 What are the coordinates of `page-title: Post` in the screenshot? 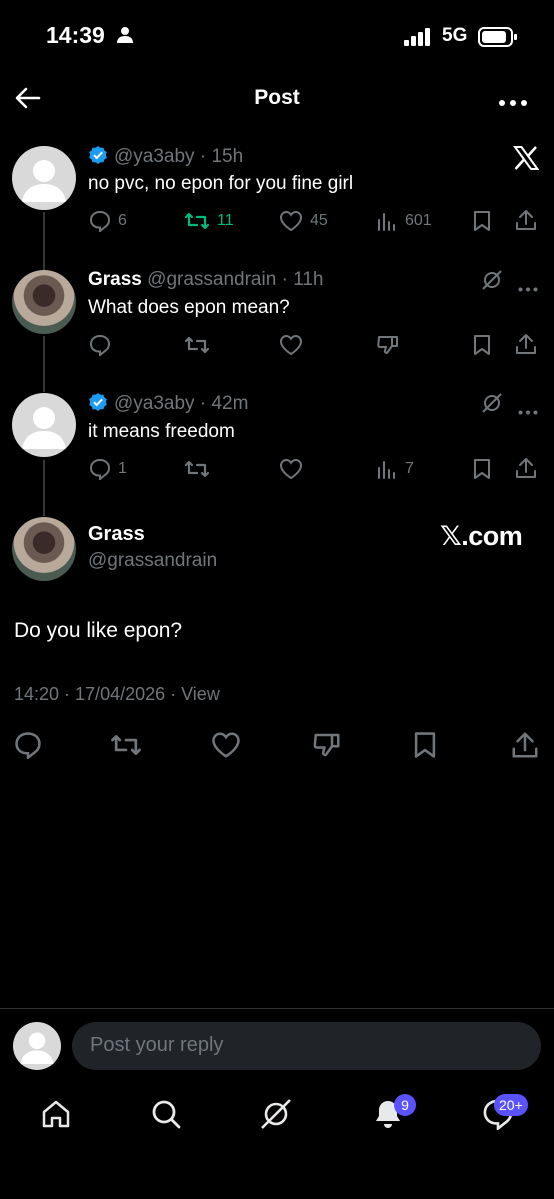 It's located at (277, 97).